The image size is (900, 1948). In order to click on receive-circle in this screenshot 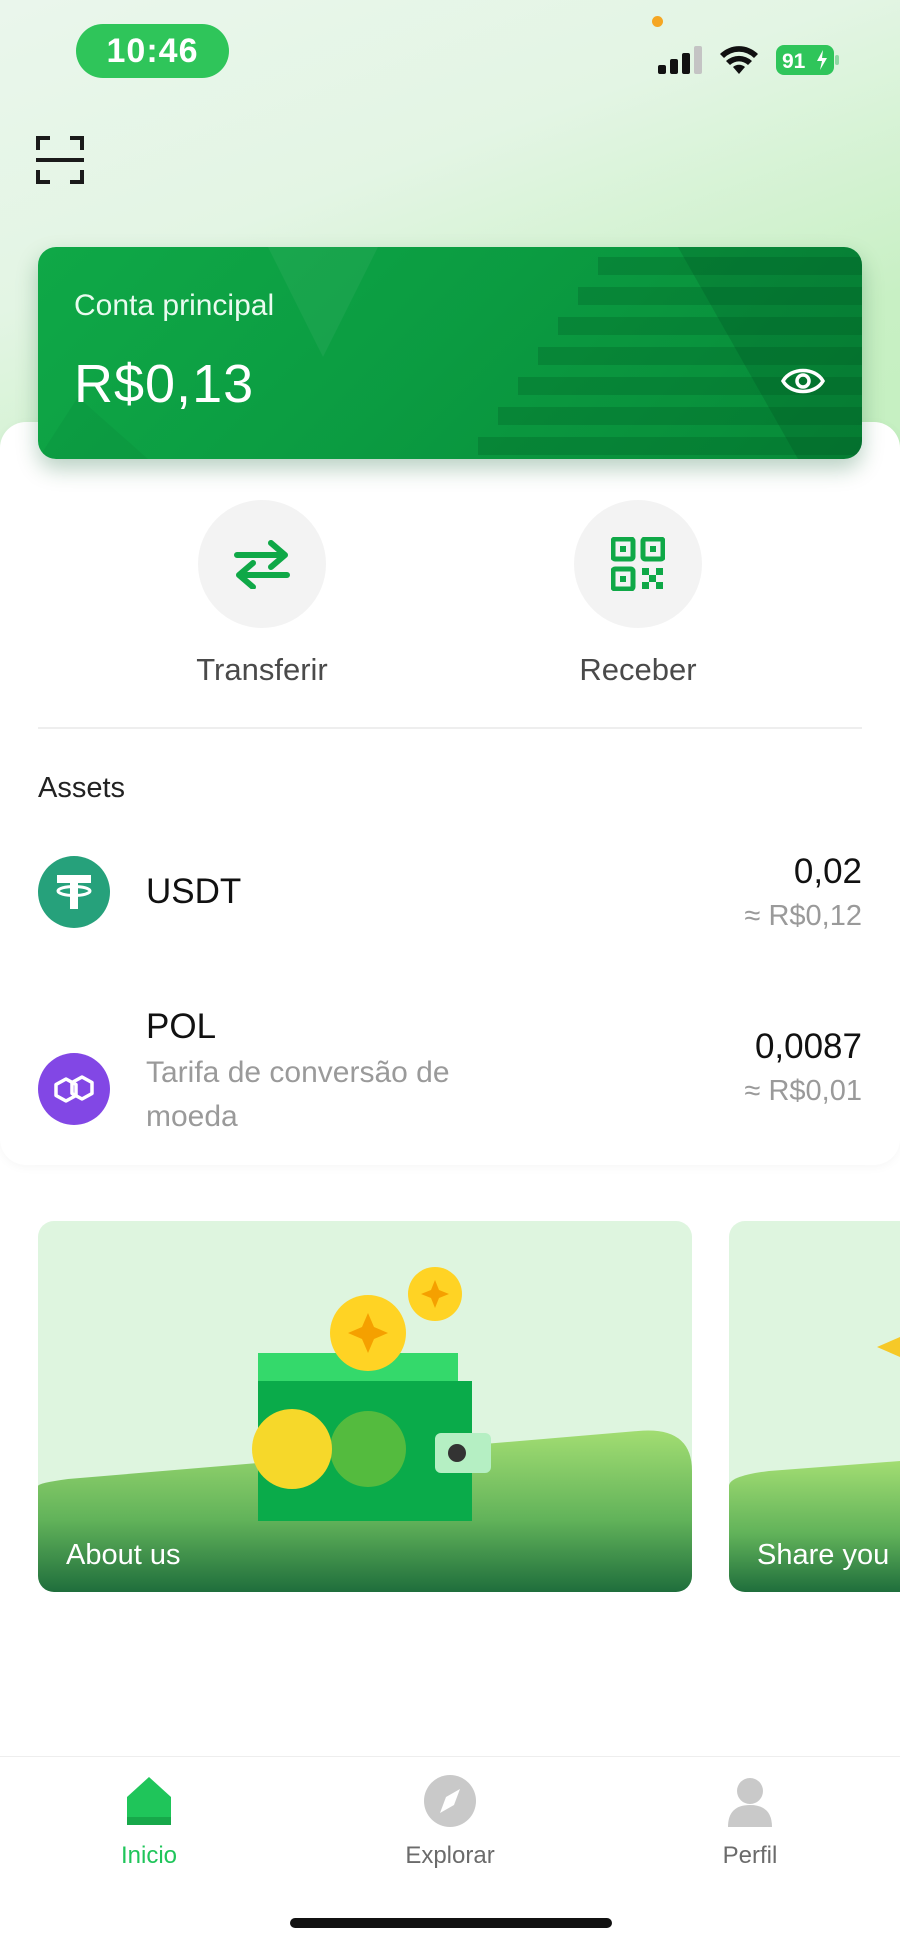, I will do `click(638, 564)`.